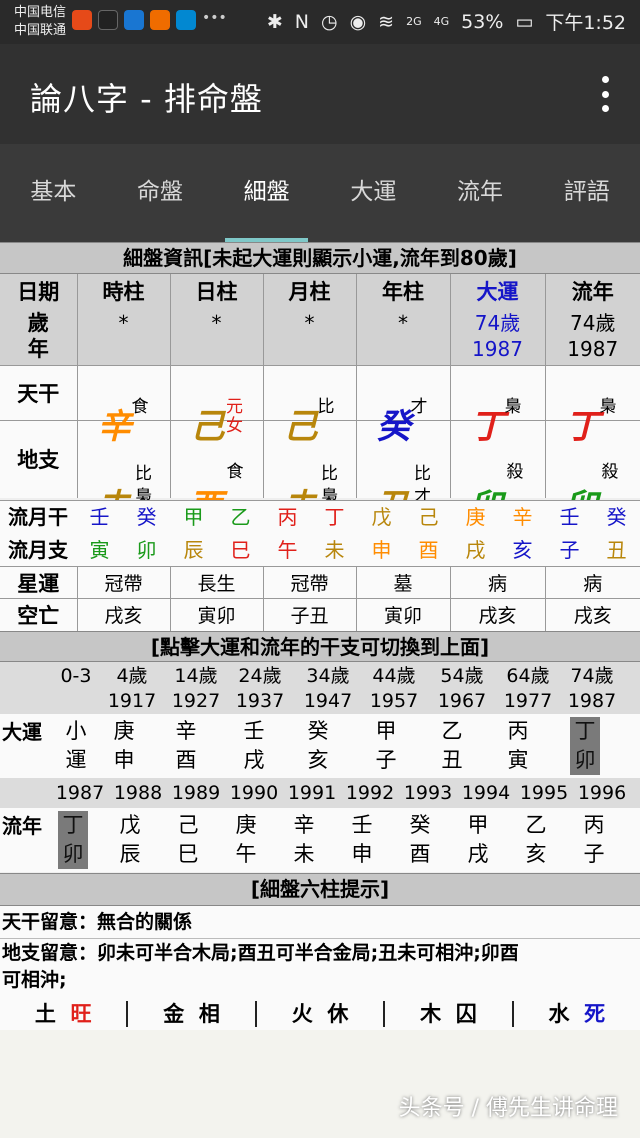  What do you see at coordinates (124, 614) in the screenshot?
I see `kongwang-item: 戌亥` at bounding box center [124, 614].